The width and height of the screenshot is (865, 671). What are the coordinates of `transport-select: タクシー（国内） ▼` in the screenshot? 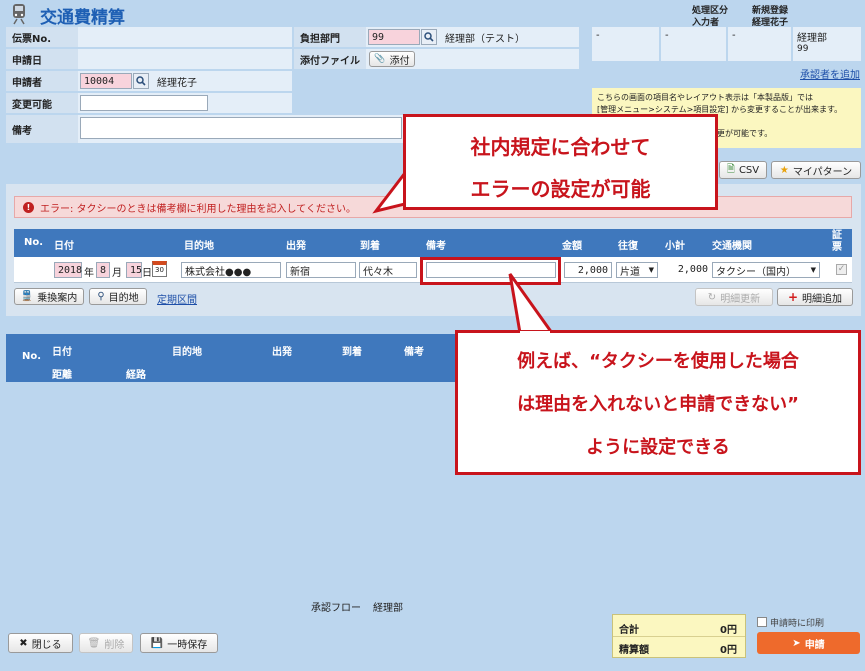 It's located at (766, 270).